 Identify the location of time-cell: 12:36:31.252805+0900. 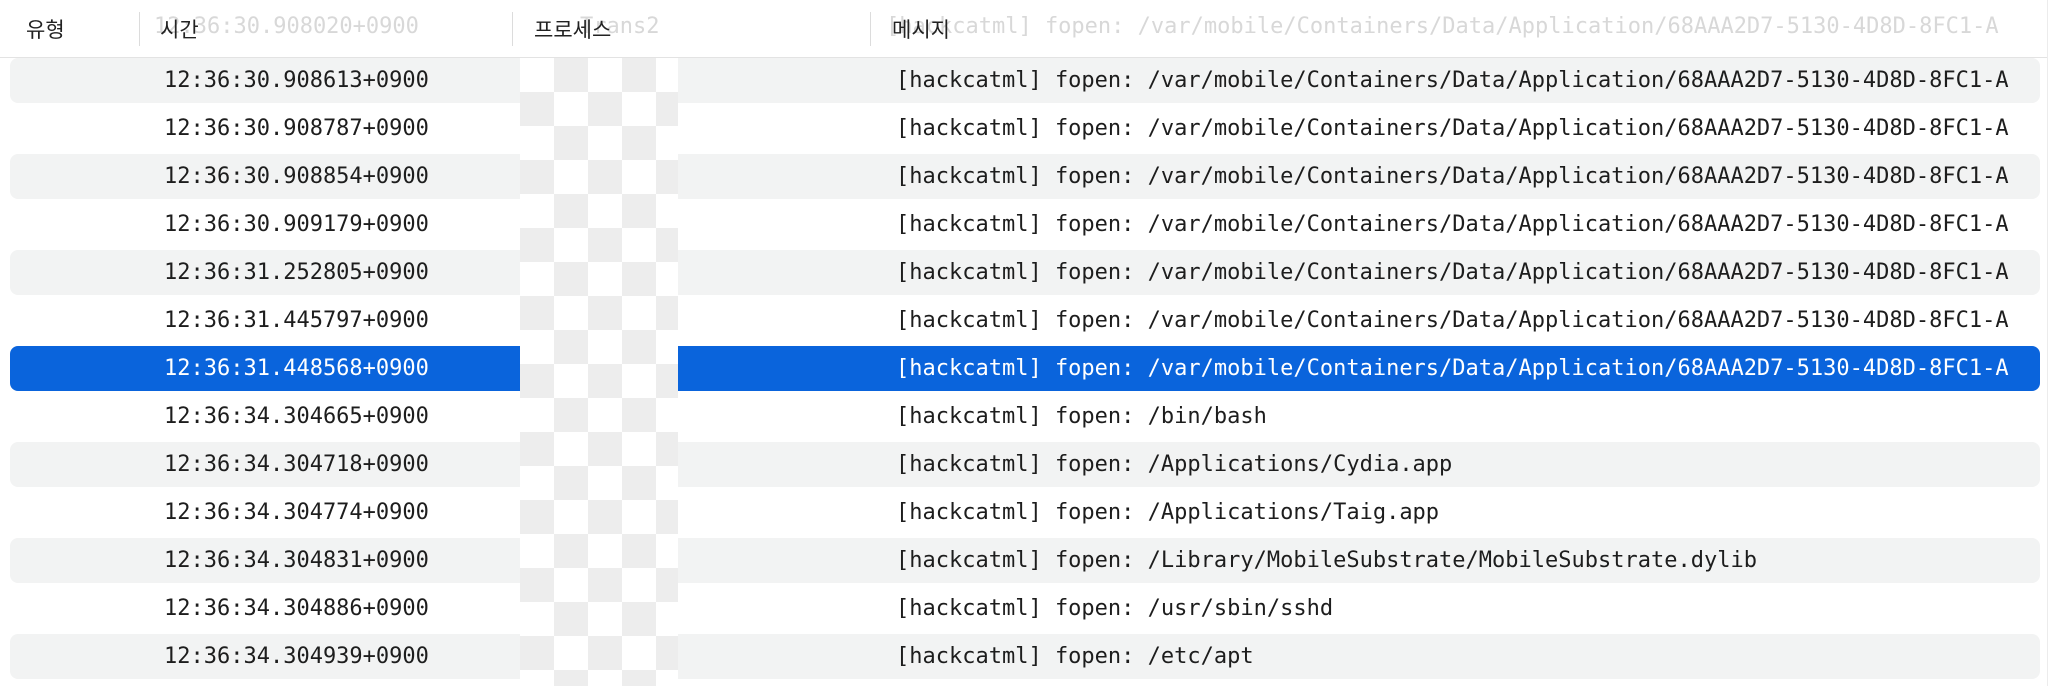
(296, 272).